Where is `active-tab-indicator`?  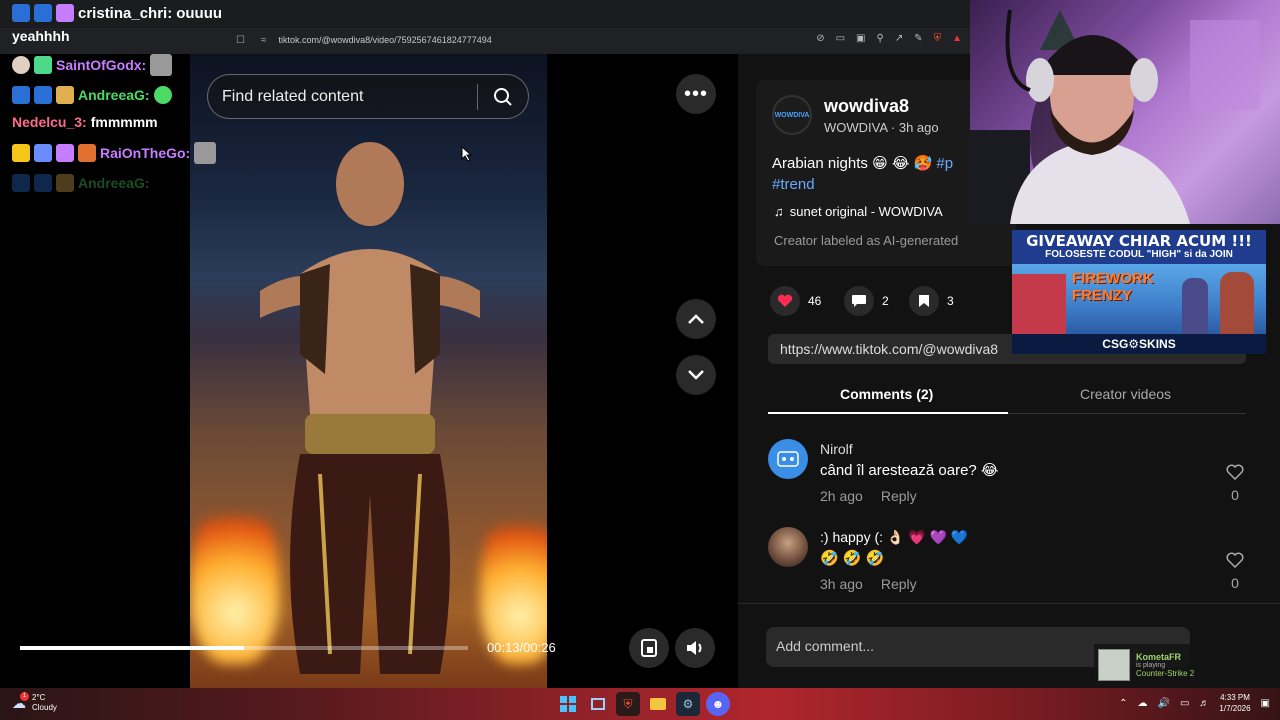
active-tab-indicator is located at coordinates (888, 413).